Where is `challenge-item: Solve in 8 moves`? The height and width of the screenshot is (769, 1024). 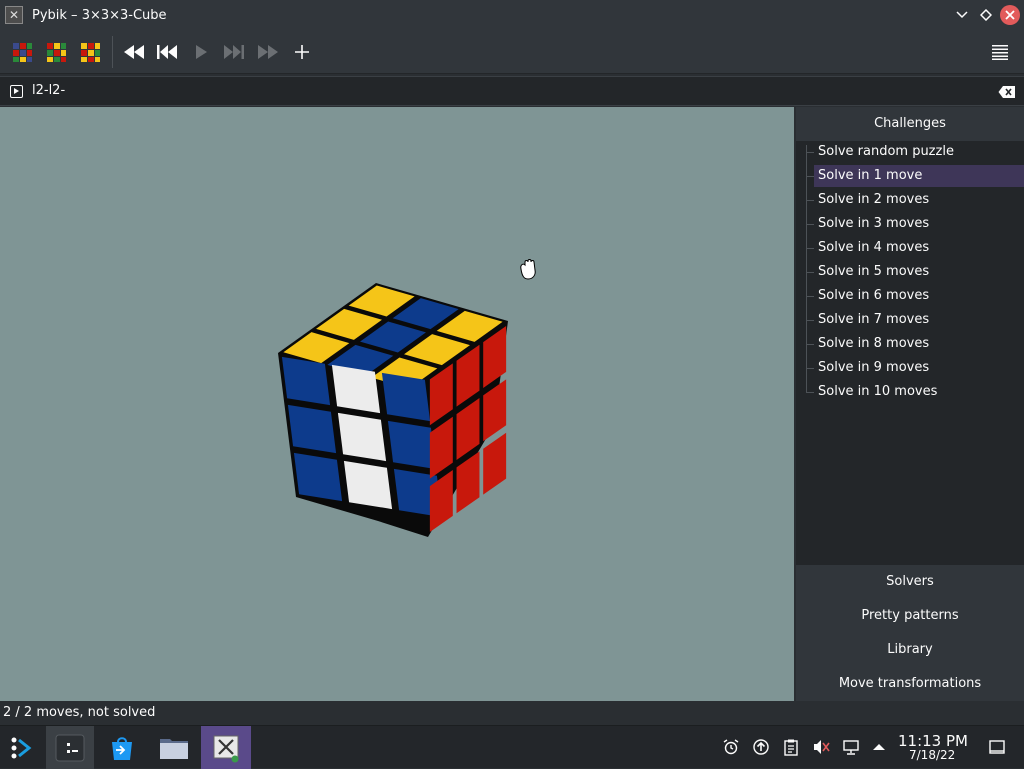 challenge-item: Solve in 8 moves is located at coordinates (915, 344).